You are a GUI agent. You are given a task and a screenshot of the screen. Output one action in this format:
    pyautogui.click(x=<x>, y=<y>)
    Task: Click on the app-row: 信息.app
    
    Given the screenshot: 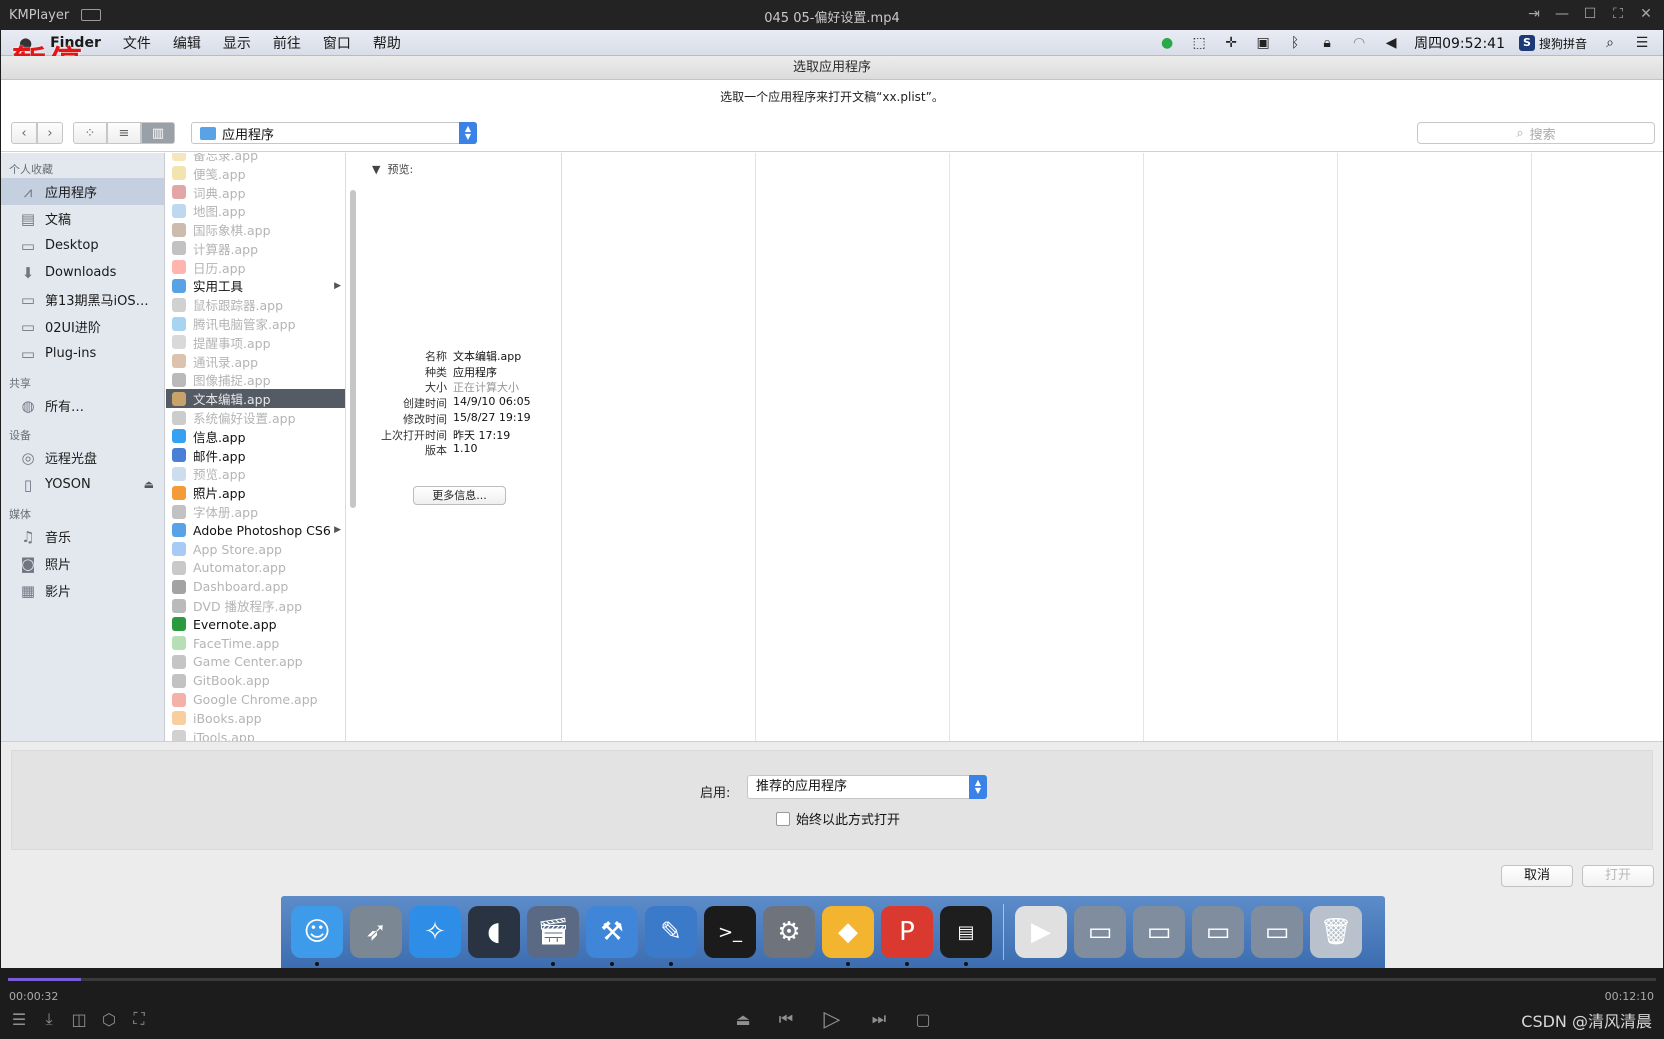 What is the action you would take?
    pyautogui.click(x=255, y=436)
    